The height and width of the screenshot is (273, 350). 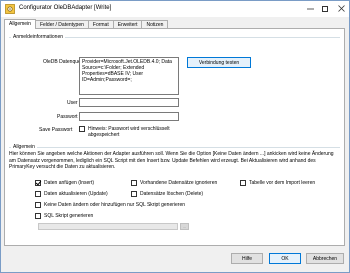 What do you see at coordinates (38, 183) in the screenshot?
I see `insert-checkbox` at bounding box center [38, 183].